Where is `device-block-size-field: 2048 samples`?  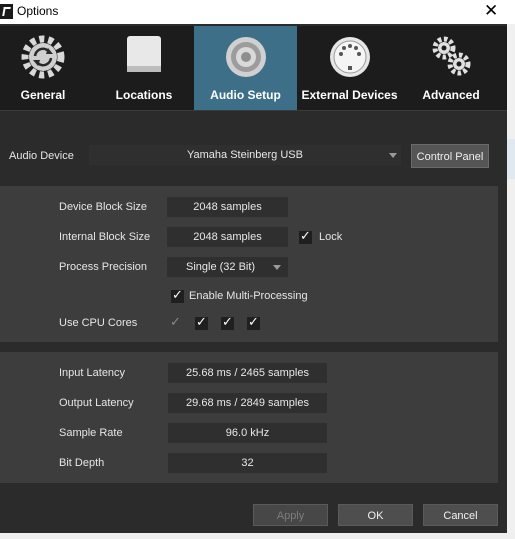 device-block-size-field: 2048 samples is located at coordinates (227, 207).